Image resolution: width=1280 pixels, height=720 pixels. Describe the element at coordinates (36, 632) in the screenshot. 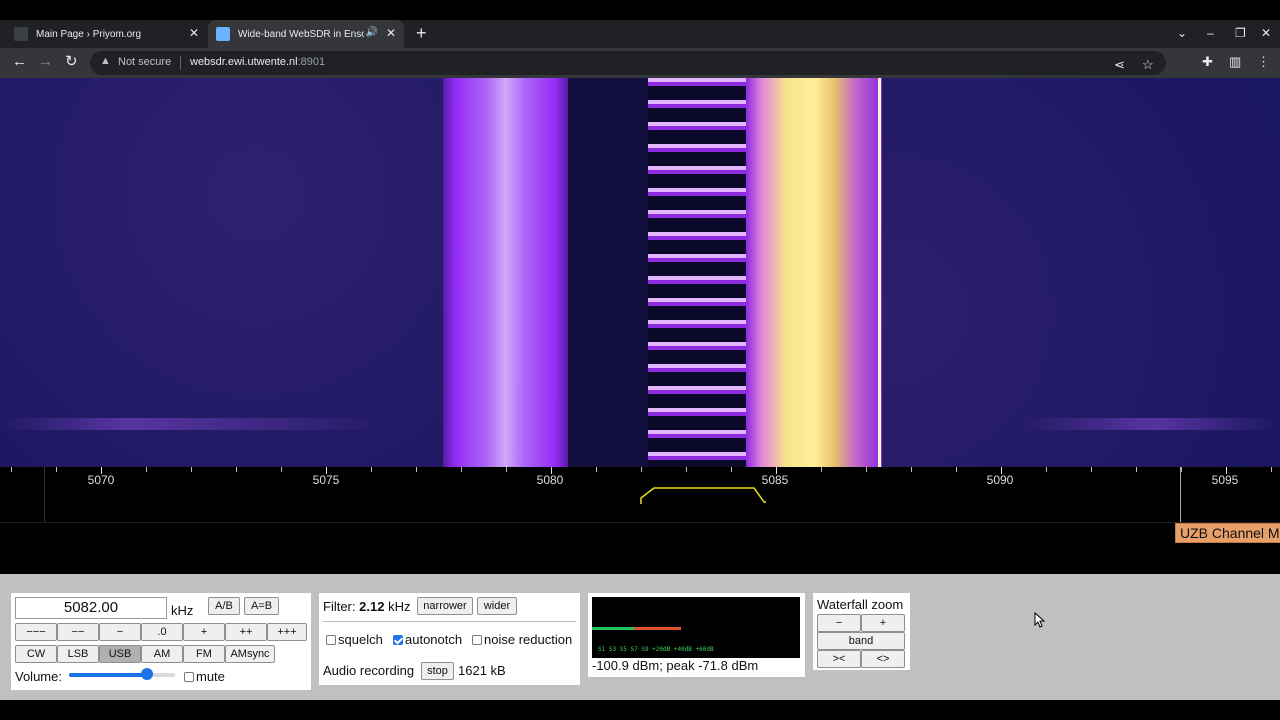

I see `step-down-3-button: −−−` at that location.